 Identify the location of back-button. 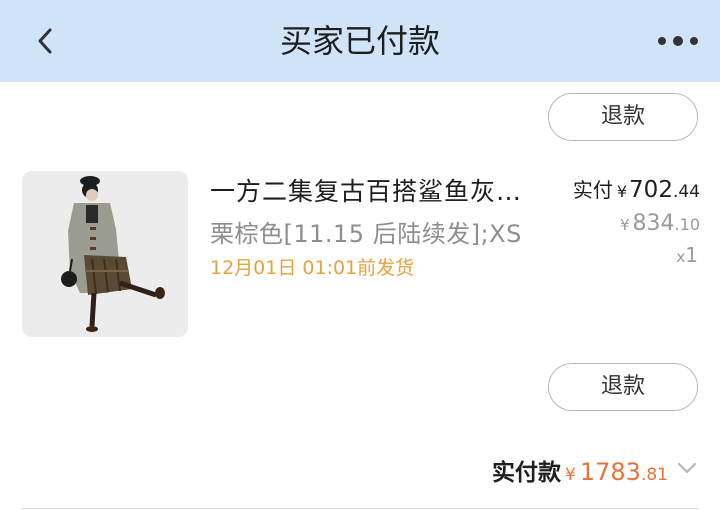
(45, 41).